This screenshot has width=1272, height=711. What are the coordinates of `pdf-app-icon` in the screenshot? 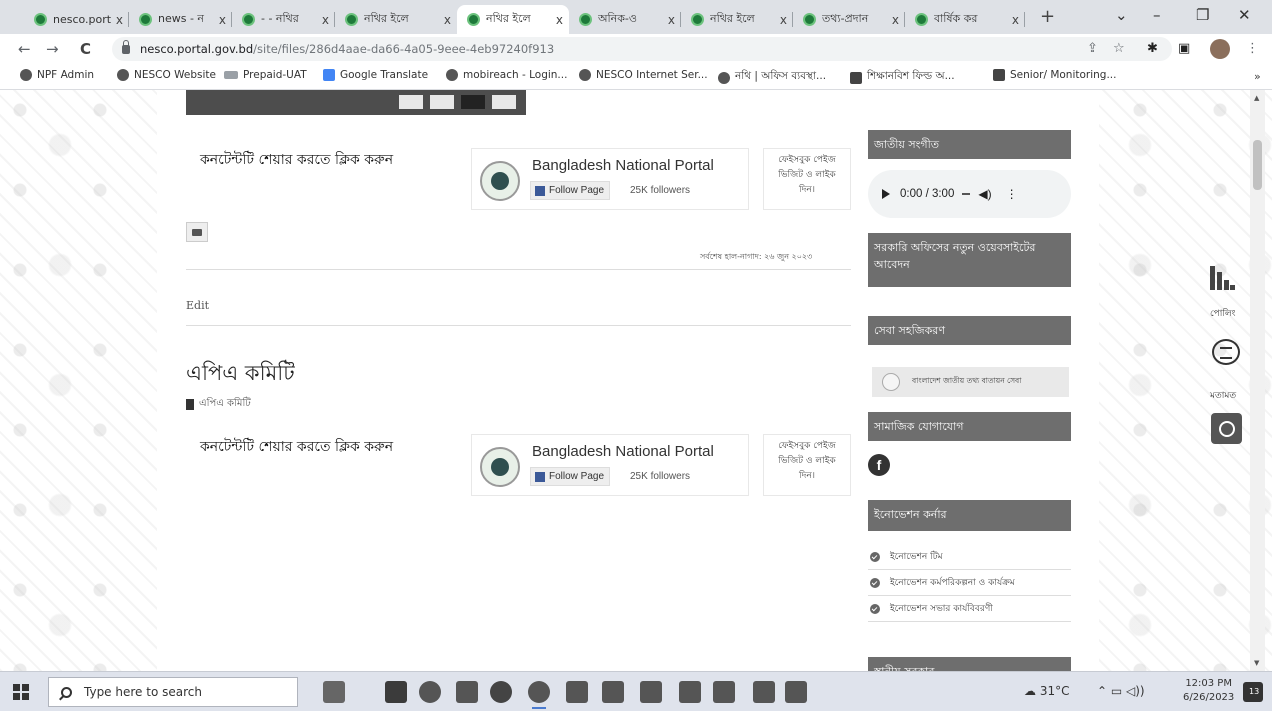 It's located at (764, 692).